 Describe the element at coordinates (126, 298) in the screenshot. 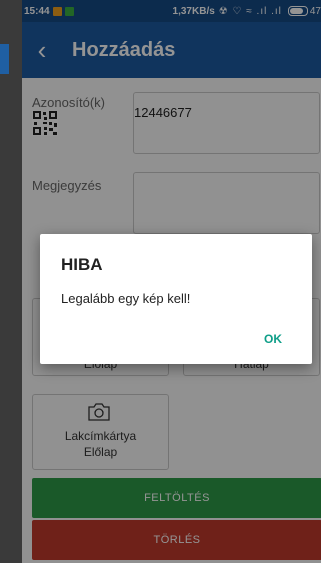

I see `dialog-message: Legalább egy kép kell!` at that location.